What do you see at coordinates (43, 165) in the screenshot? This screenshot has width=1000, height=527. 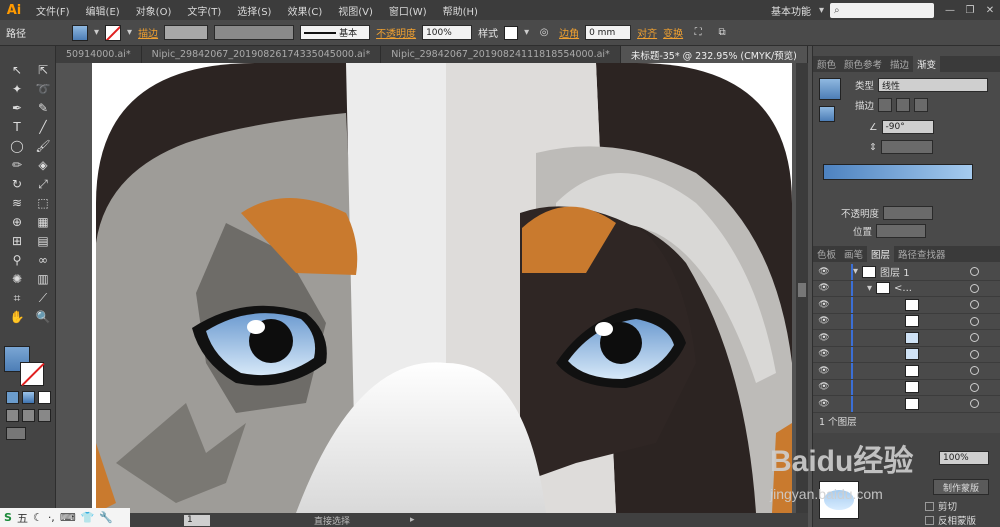 I see `eraser-tool-icon: ◈` at bounding box center [43, 165].